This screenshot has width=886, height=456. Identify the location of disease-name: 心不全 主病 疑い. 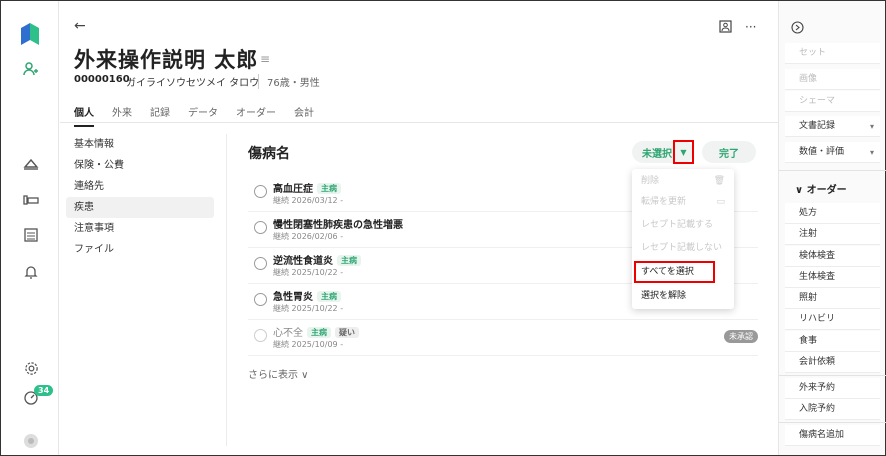
(316, 331).